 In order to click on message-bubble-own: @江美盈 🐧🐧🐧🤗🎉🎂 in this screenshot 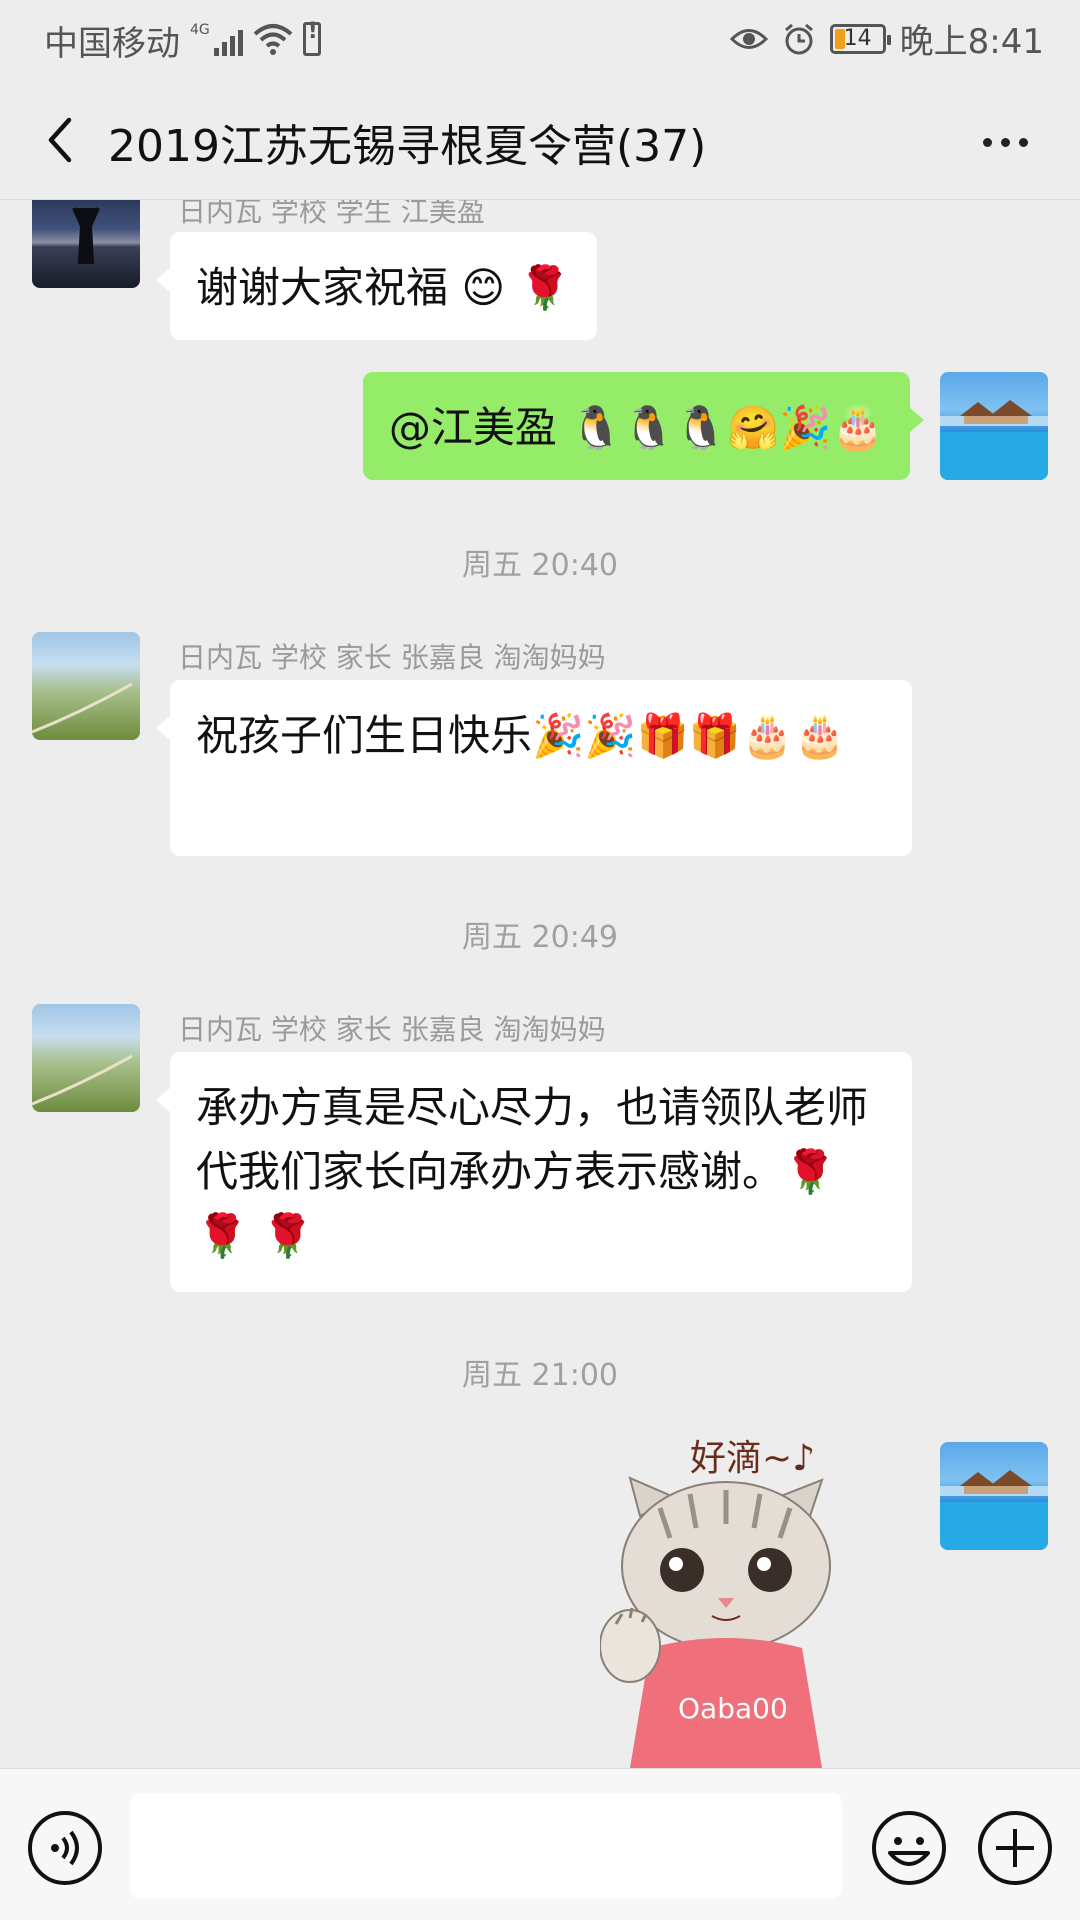, I will do `click(643, 426)`.